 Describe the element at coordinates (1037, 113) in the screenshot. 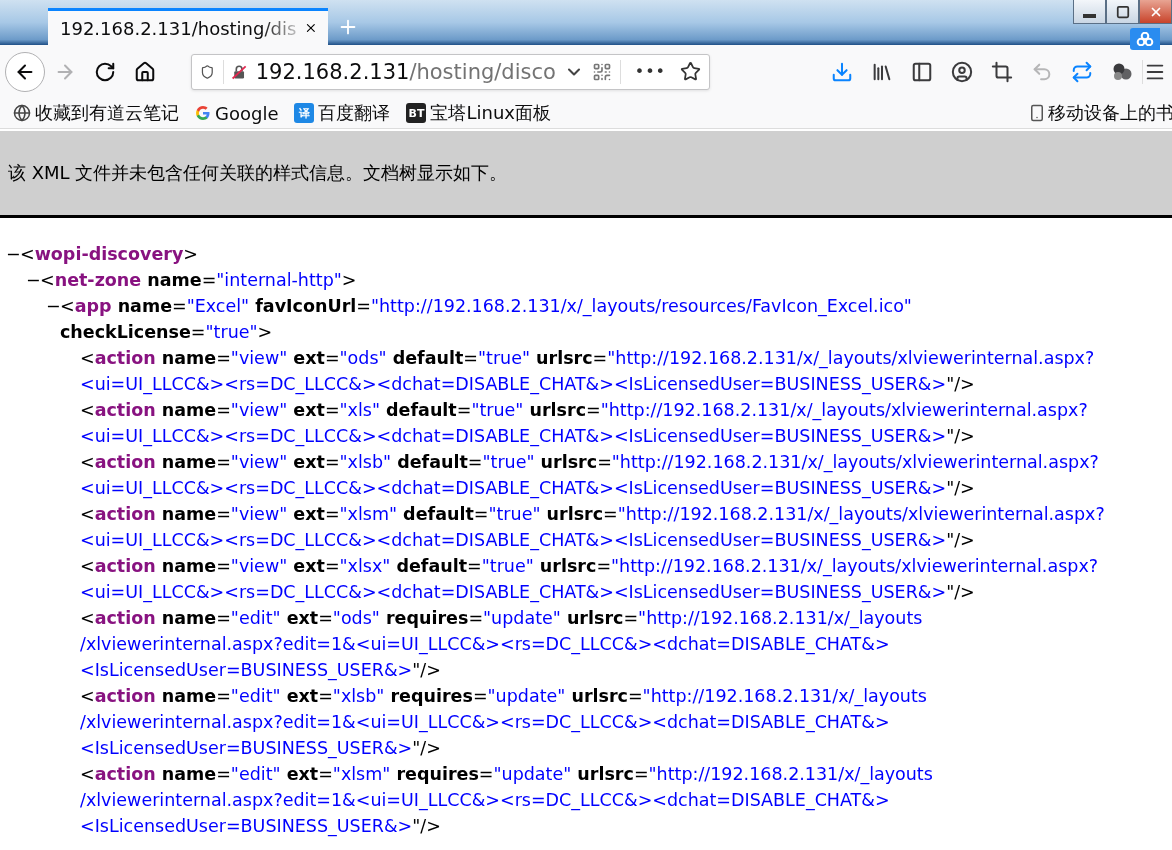

I see `phone-icon` at that location.